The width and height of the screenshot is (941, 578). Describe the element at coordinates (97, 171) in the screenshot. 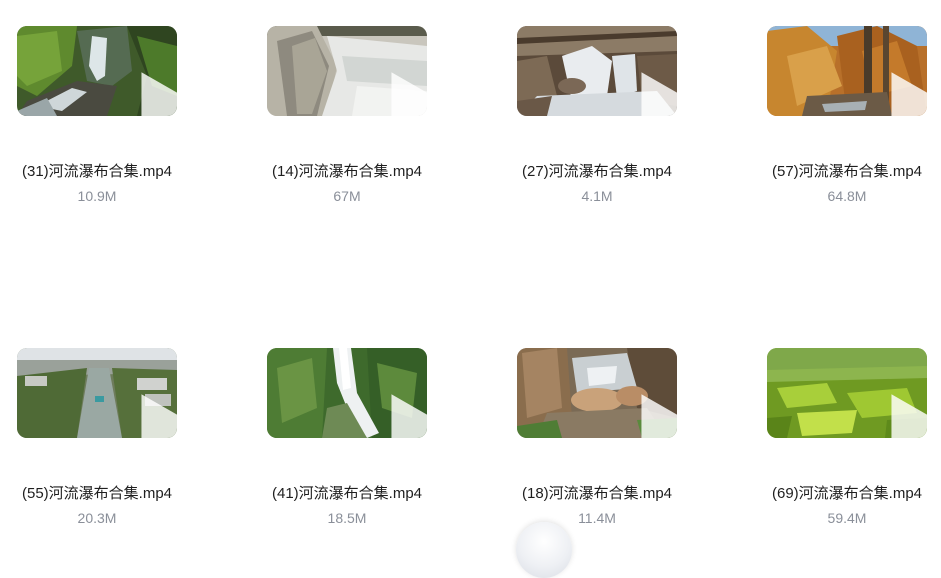

I see `file-name: (31)河流瀑布合集.mp4` at that location.